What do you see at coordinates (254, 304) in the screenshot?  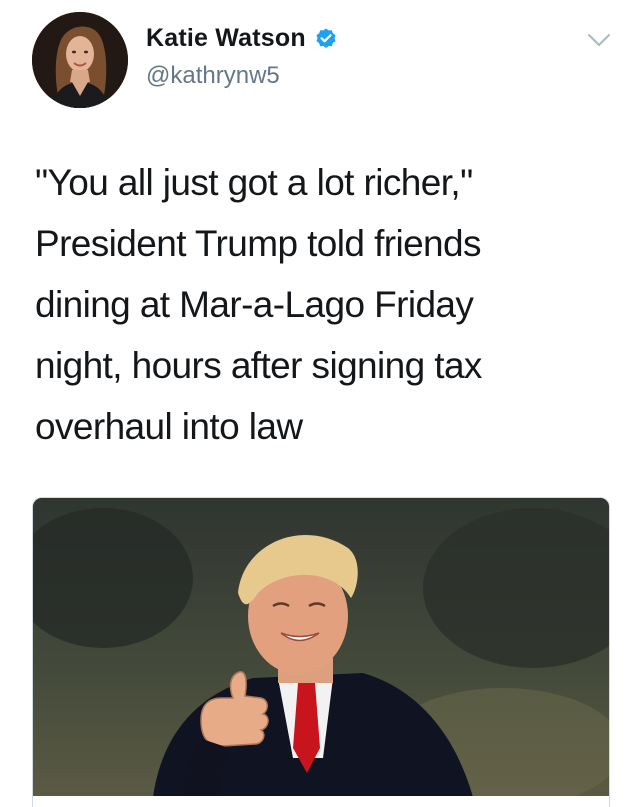 I see `tweet-text-line: dining at Mar-a-Lago Friday` at bounding box center [254, 304].